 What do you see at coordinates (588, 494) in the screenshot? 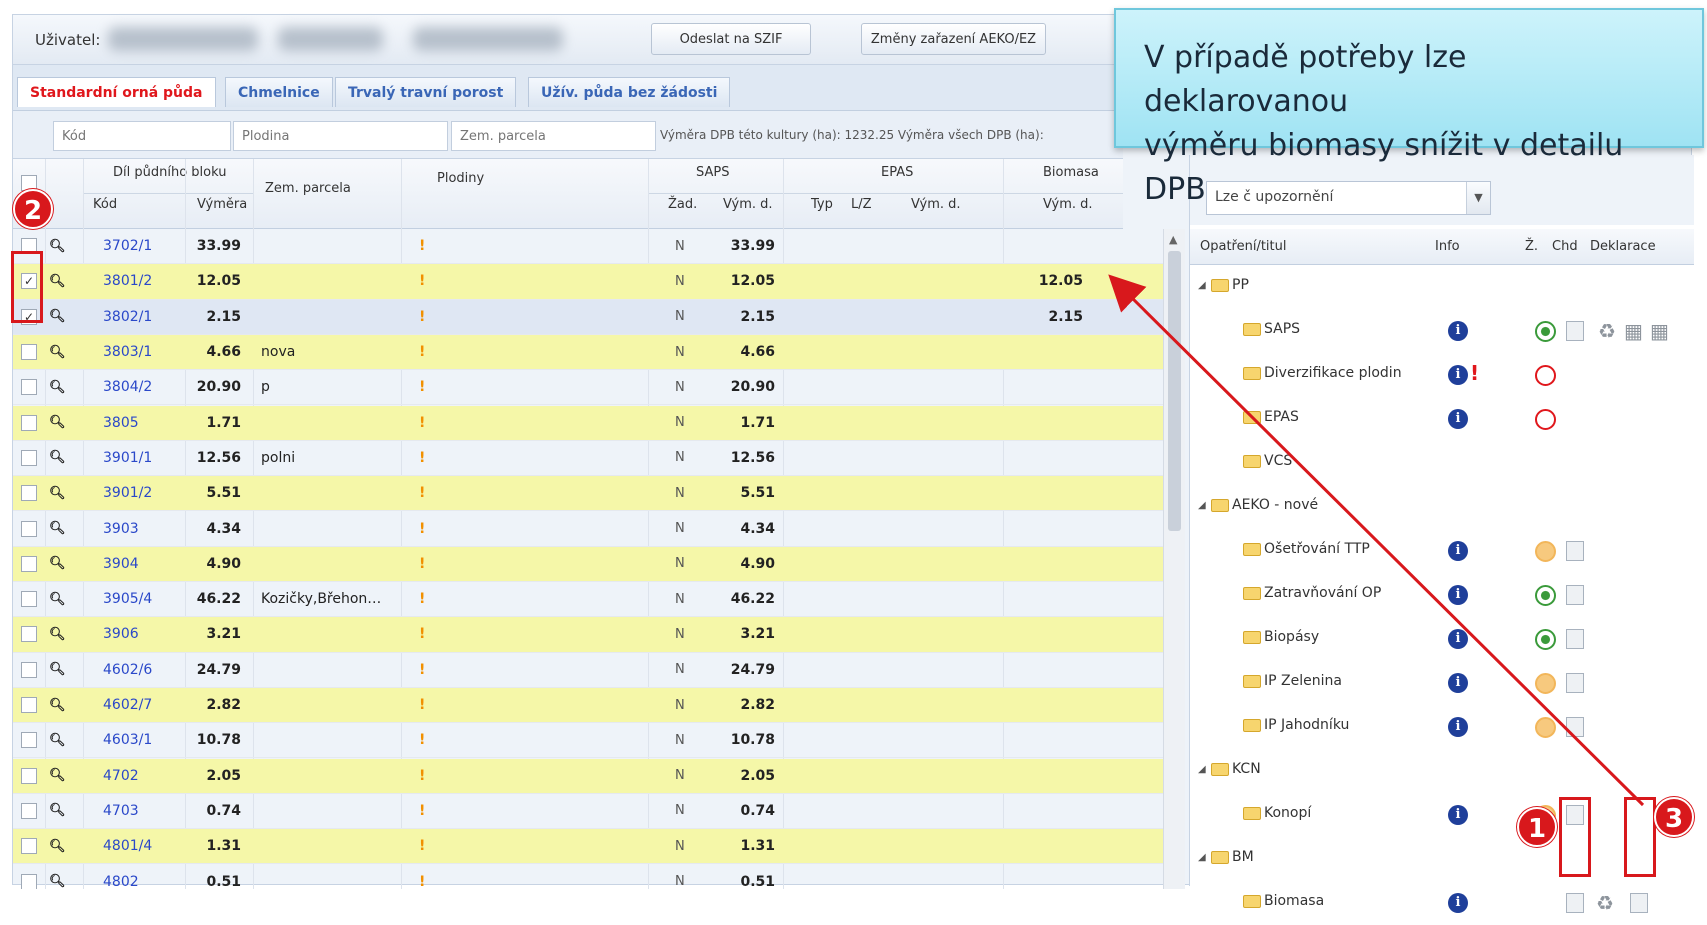
I see `table-row: 🔍︎ 3901/2 5.51! N 5.51` at bounding box center [588, 494].